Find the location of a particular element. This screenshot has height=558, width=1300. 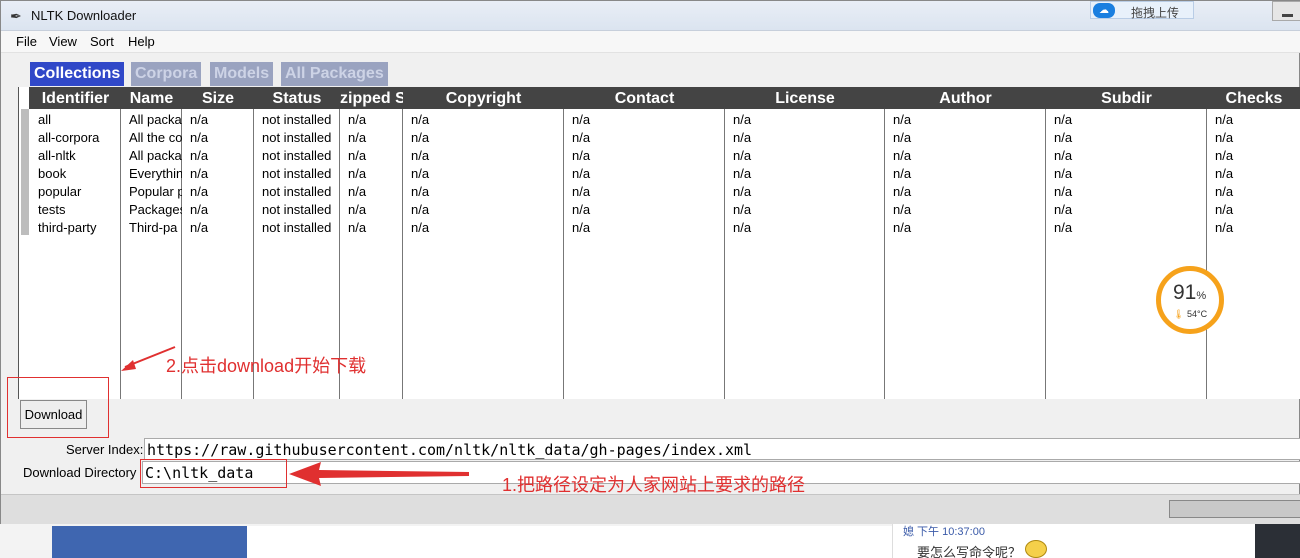

package-identifier: all is located at coordinates (79, 120).